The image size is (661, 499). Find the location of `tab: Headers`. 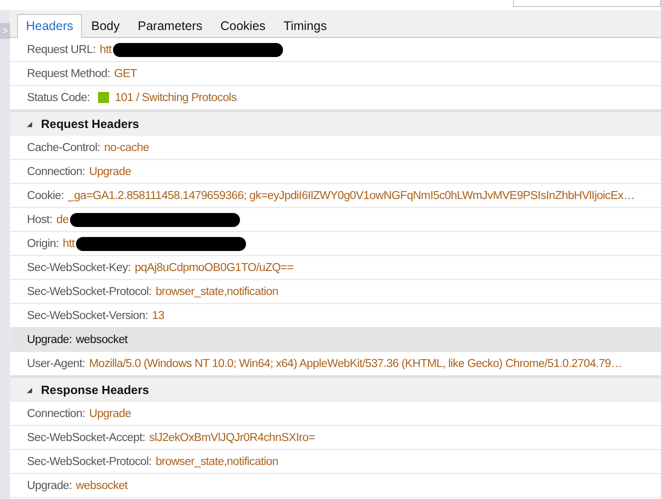

tab: Headers is located at coordinates (49, 26).